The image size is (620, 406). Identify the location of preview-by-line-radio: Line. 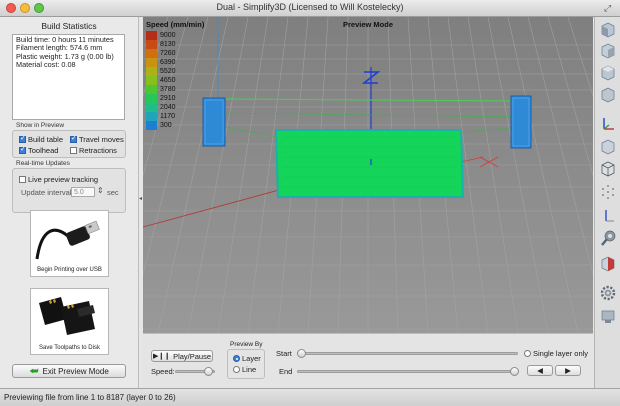
(244, 369).